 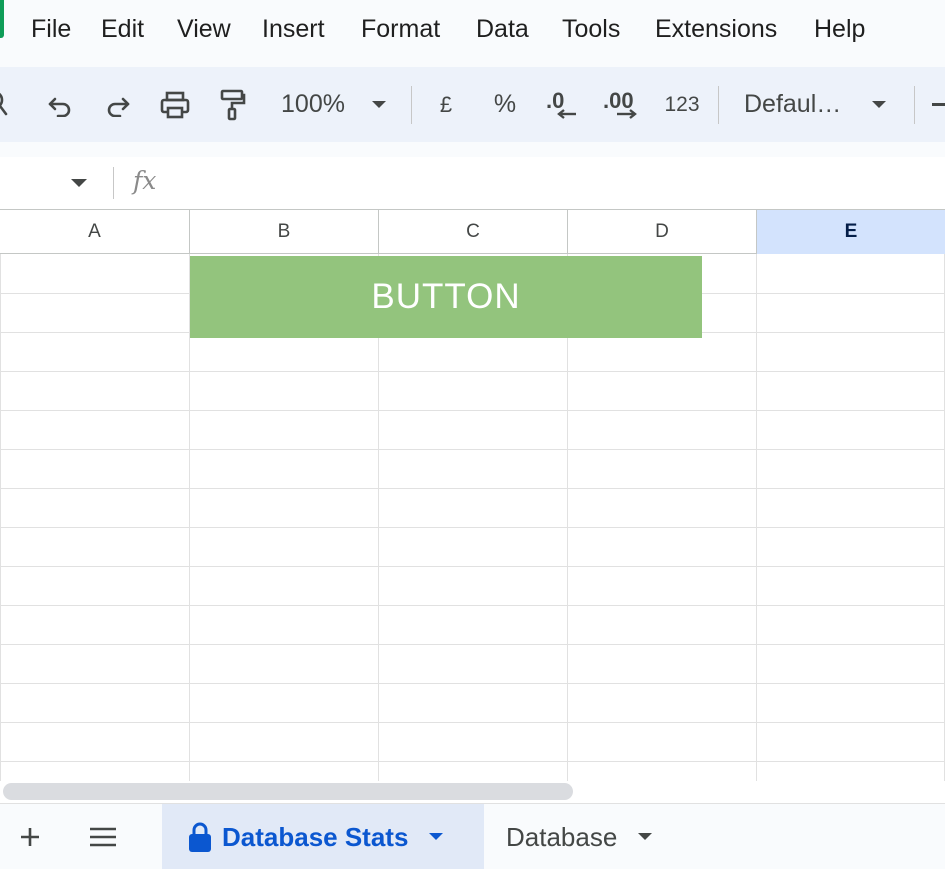 What do you see at coordinates (379, 104) in the screenshot?
I see `zoom-dropdown-icon` at bounding box center [379, 104].